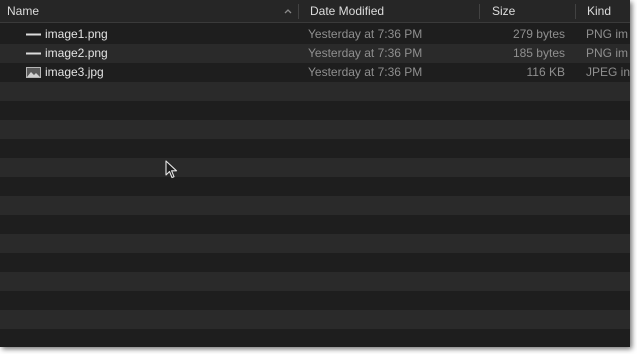 The height and width of the screenshot is (354, 637). Describe the element at coordinates (142, 11) in the screenshot. I see `column-header-name: Name` at that location.